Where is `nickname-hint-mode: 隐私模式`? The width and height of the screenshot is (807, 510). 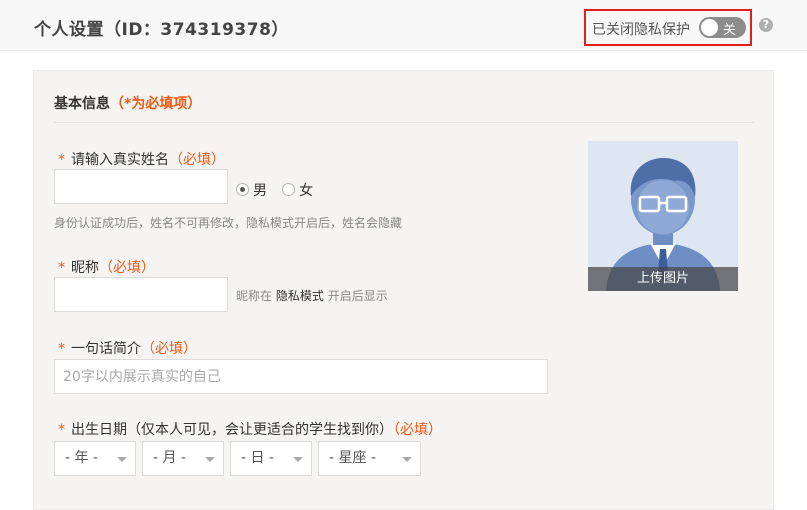
nickname-hint-mode: 隐私模式 is located at coordinates (299, 296).